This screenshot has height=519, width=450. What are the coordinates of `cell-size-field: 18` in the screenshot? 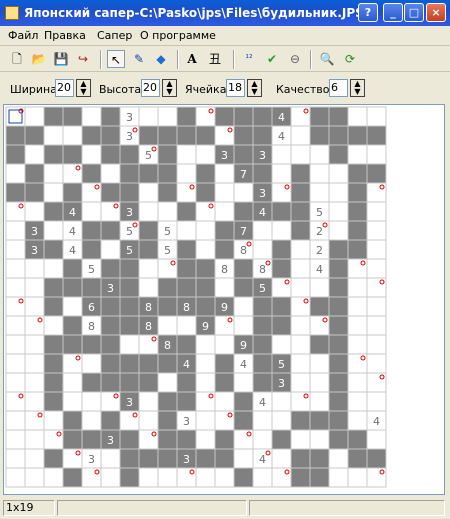 It's located at (235, 88).